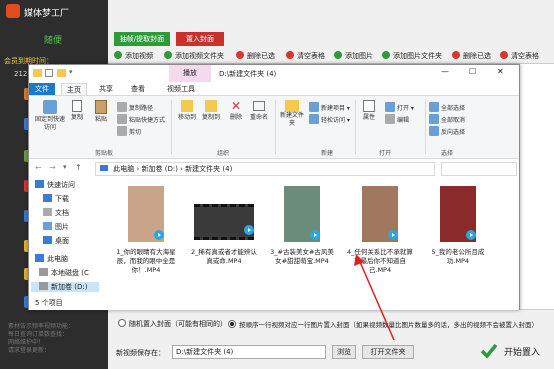 The width and height of the screenshot is (554, 369). I want to click on tab-share: 共享, so click(106, 89).